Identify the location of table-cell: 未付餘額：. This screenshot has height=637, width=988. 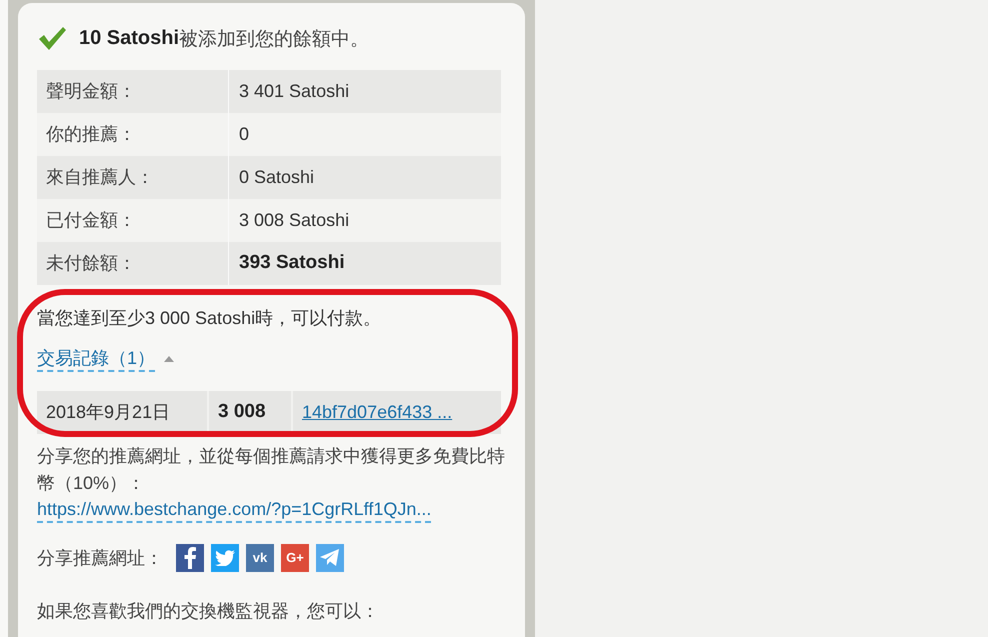
(133, 263).